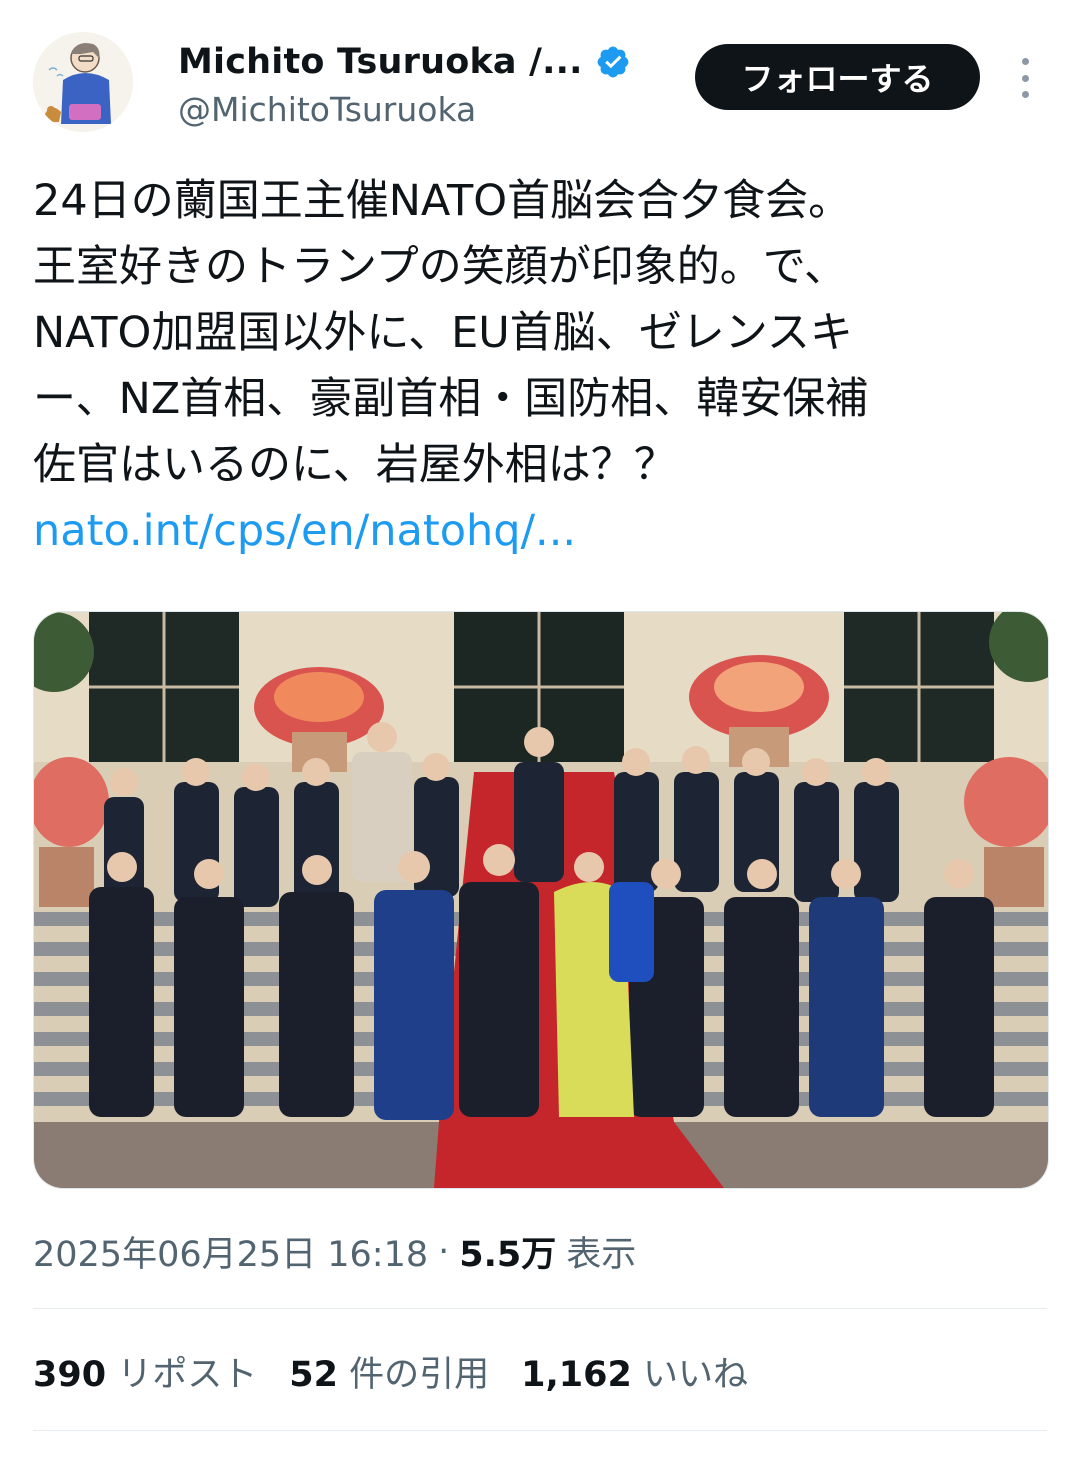 This screenshot has height=1458, width=1080. What do you see at coordinates (451, 399) in the screenshot?
I see `tweet-text-line: ー、NZ首相、豪副首相・国防相、韓安保補` at bounding box center [451, 399].